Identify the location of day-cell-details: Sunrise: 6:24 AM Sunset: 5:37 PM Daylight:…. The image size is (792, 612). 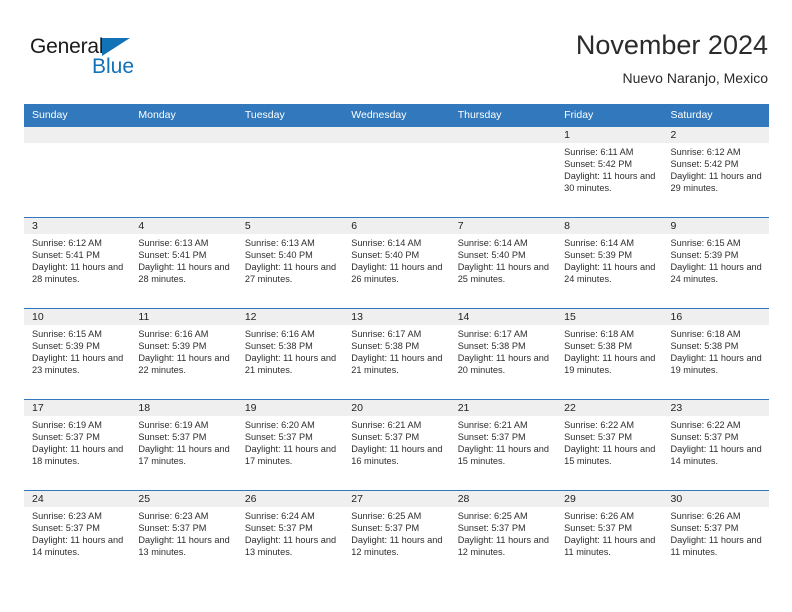
(290, 532).